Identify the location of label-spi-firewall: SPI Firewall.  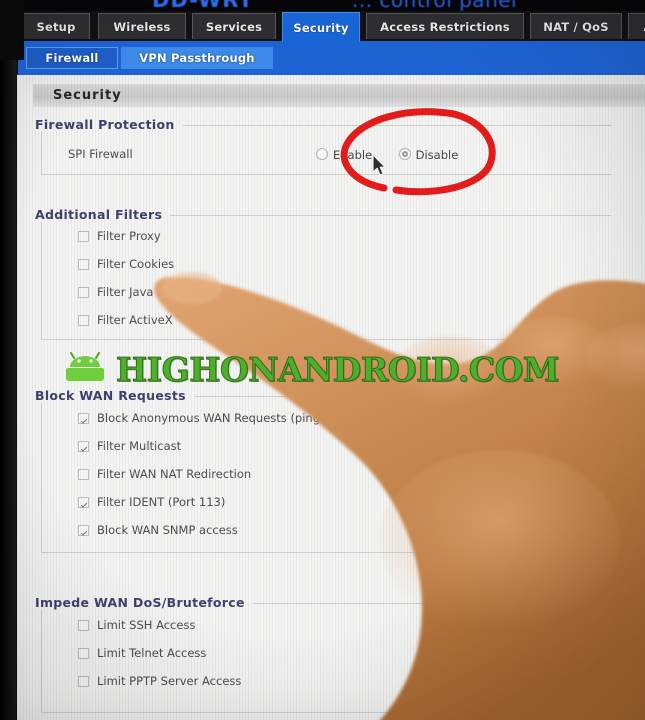
(100, 154).